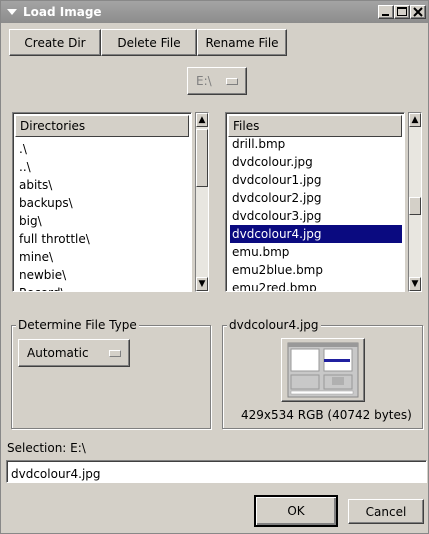 The width and height of the screenshot is (429, 534). Describe the element at coordinates (316, 144) in the screenshot. I see `file-item: drill.bmp` at that location.